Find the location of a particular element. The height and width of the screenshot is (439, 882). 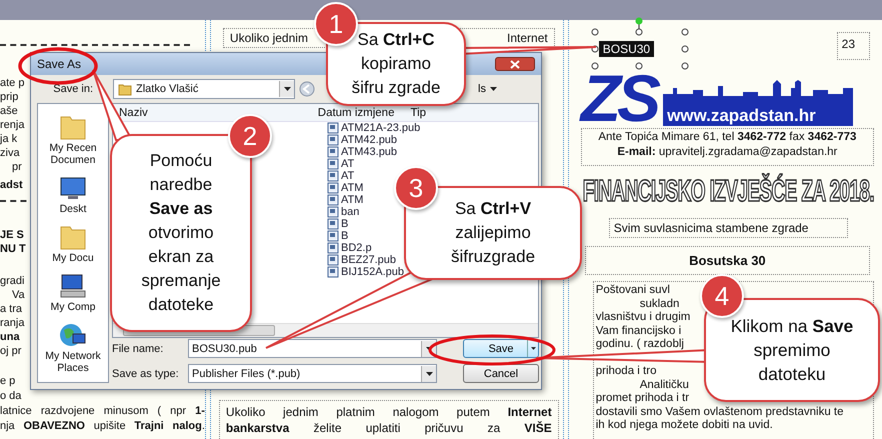

back-icon is located at coordinates (307, 89).